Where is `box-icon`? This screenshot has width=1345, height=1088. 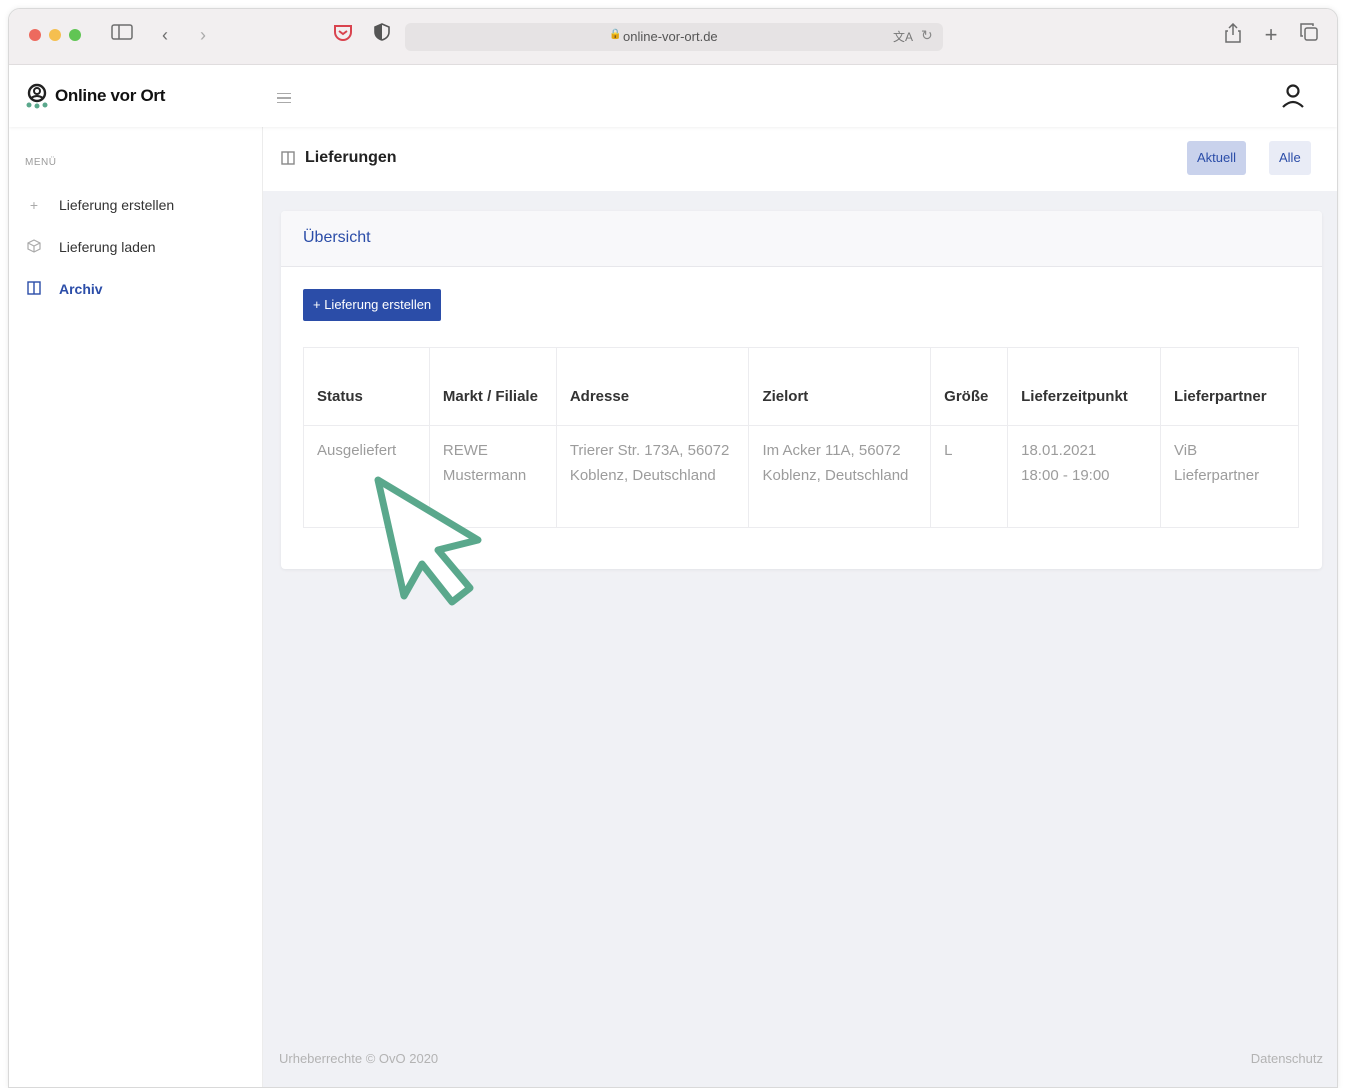
box-icon is located at coordinates (34, 247).